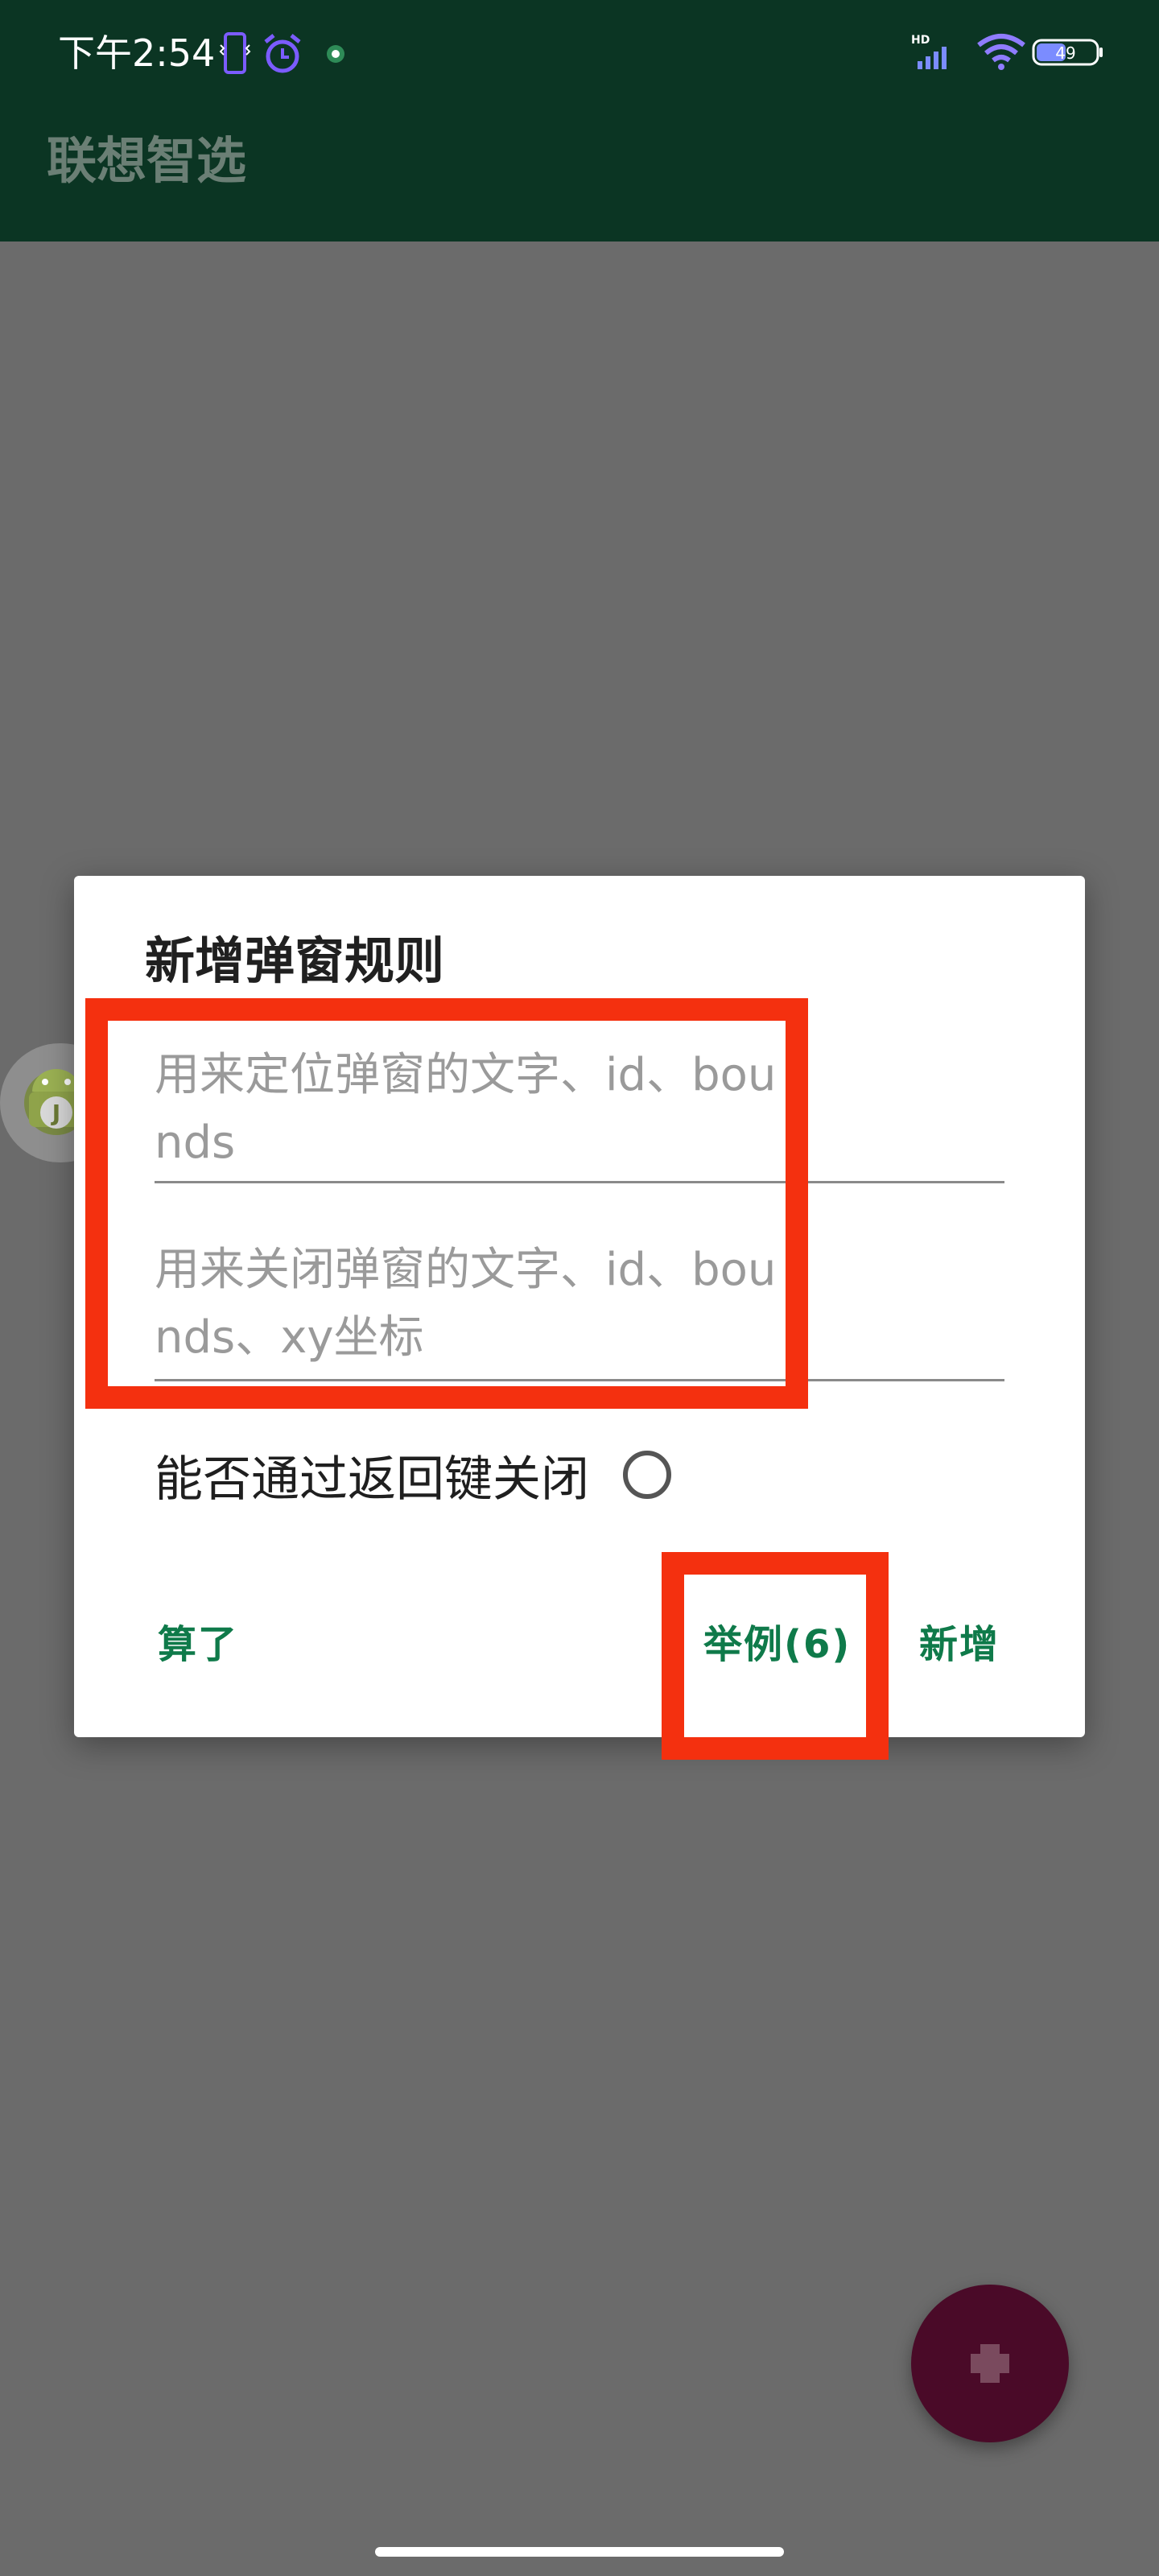 This screenshot has height=2576, width=1159. What do you see at coordinates (235, 53) in the screenshot?
I see `phone-vibrate-icon` at bounding box center [235, 53].